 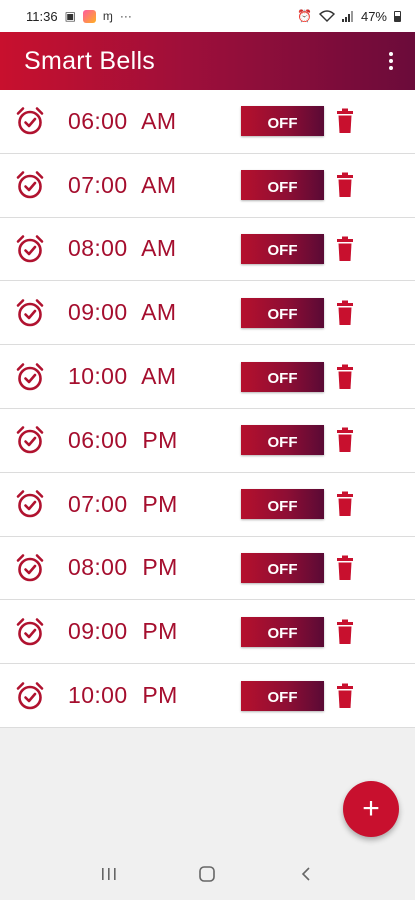 I want to click on app-title: Smart Bells, so click(x=90, y=60).